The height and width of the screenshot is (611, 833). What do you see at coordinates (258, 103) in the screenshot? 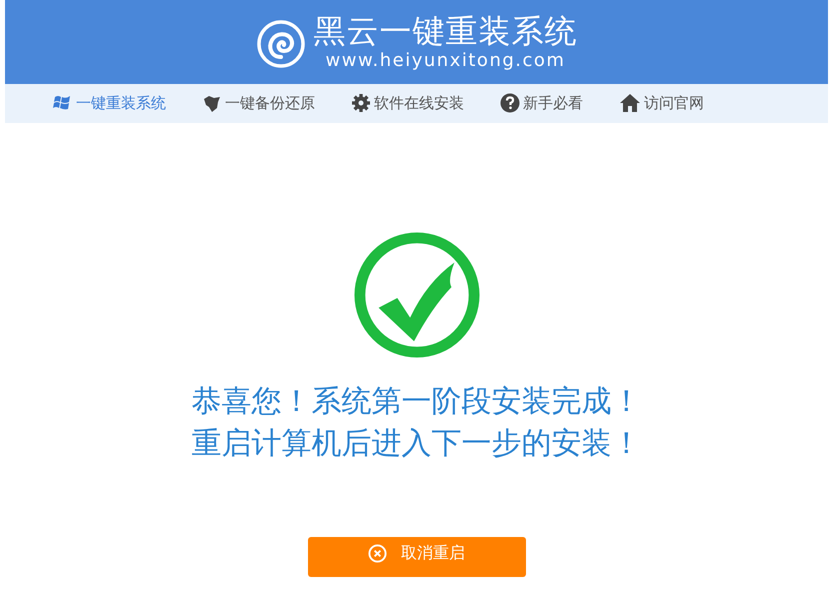
I see `nav-tab: 一键备份还原` at bounding box center [258, 103].